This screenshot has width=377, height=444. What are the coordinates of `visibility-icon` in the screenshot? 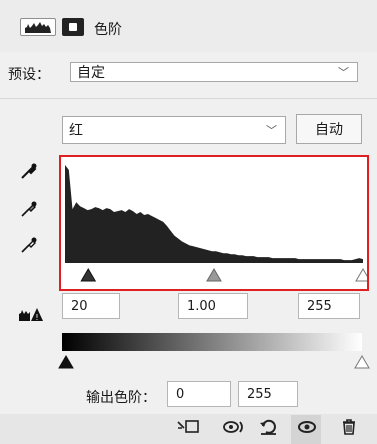 It's located at (307, 429).